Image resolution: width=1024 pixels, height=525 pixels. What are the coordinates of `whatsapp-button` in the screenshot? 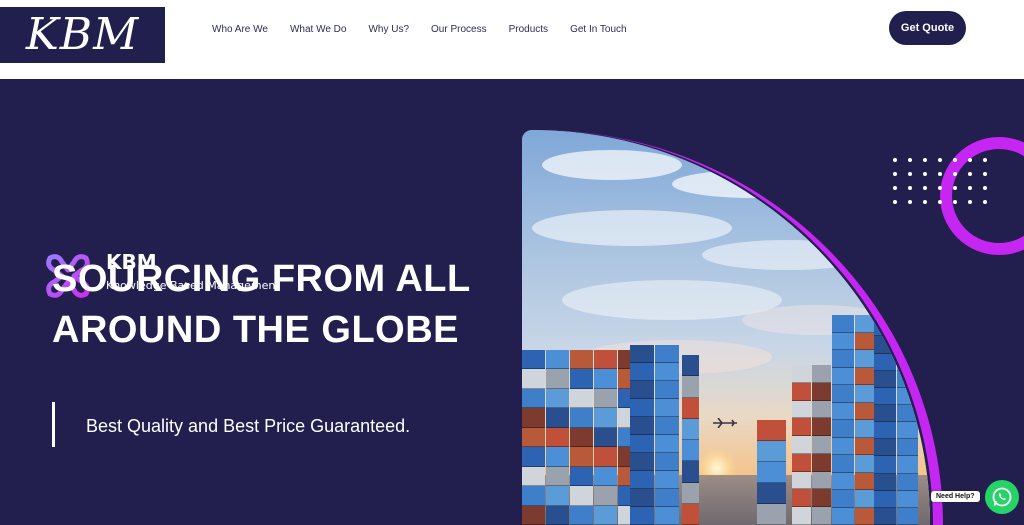 It's located at (1002, 497).